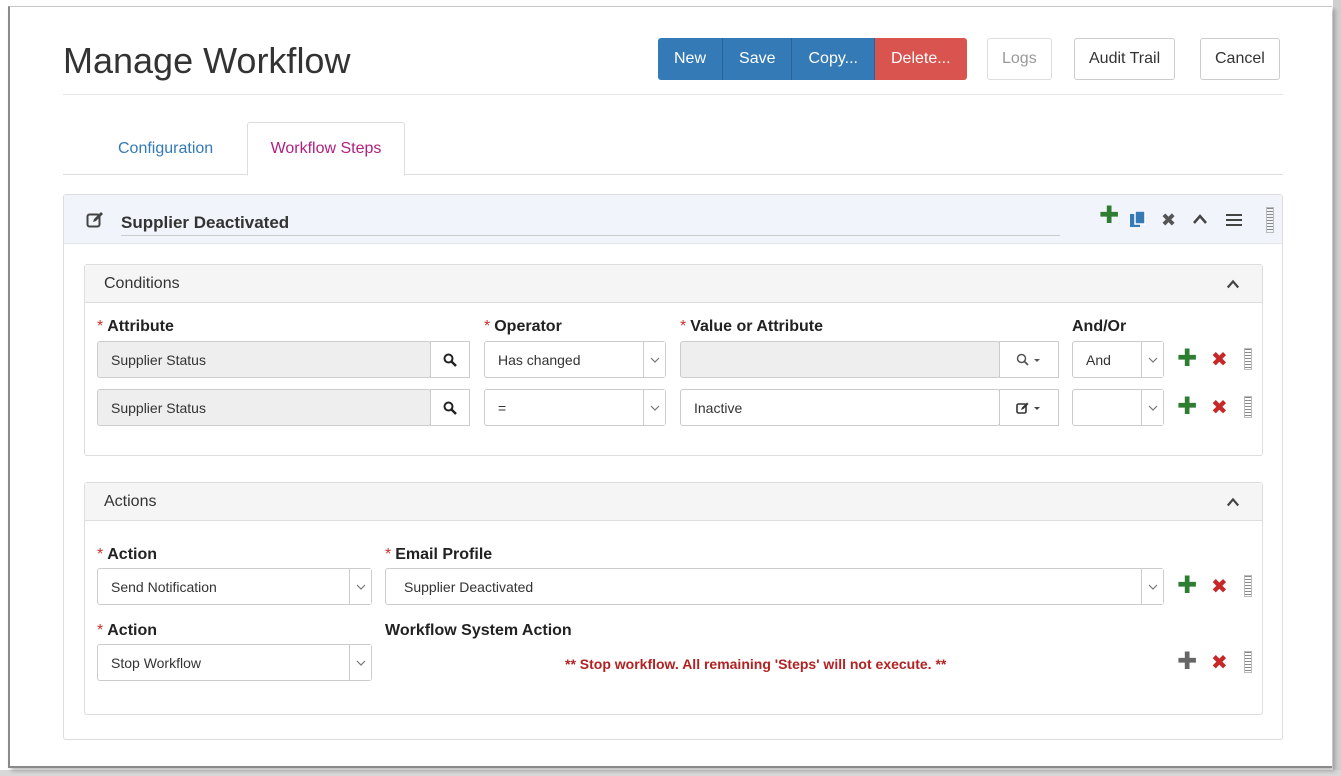 This screenshot has height=776, width=1341. Describe the element at coordinates (840, 359) in the screenshot. I see `value-input` at that location.